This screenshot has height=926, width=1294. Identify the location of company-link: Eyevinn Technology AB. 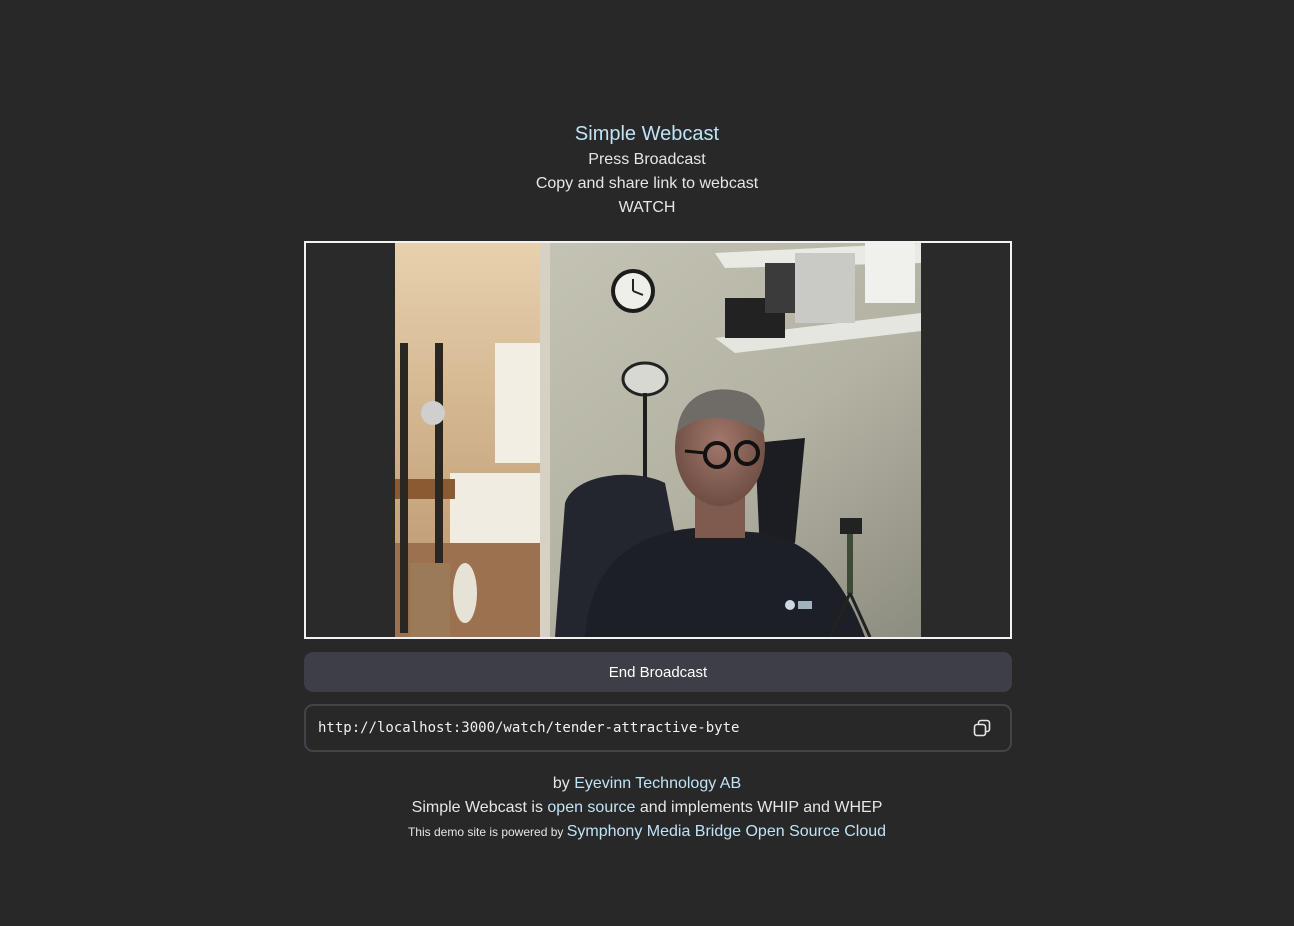
(657, 783).